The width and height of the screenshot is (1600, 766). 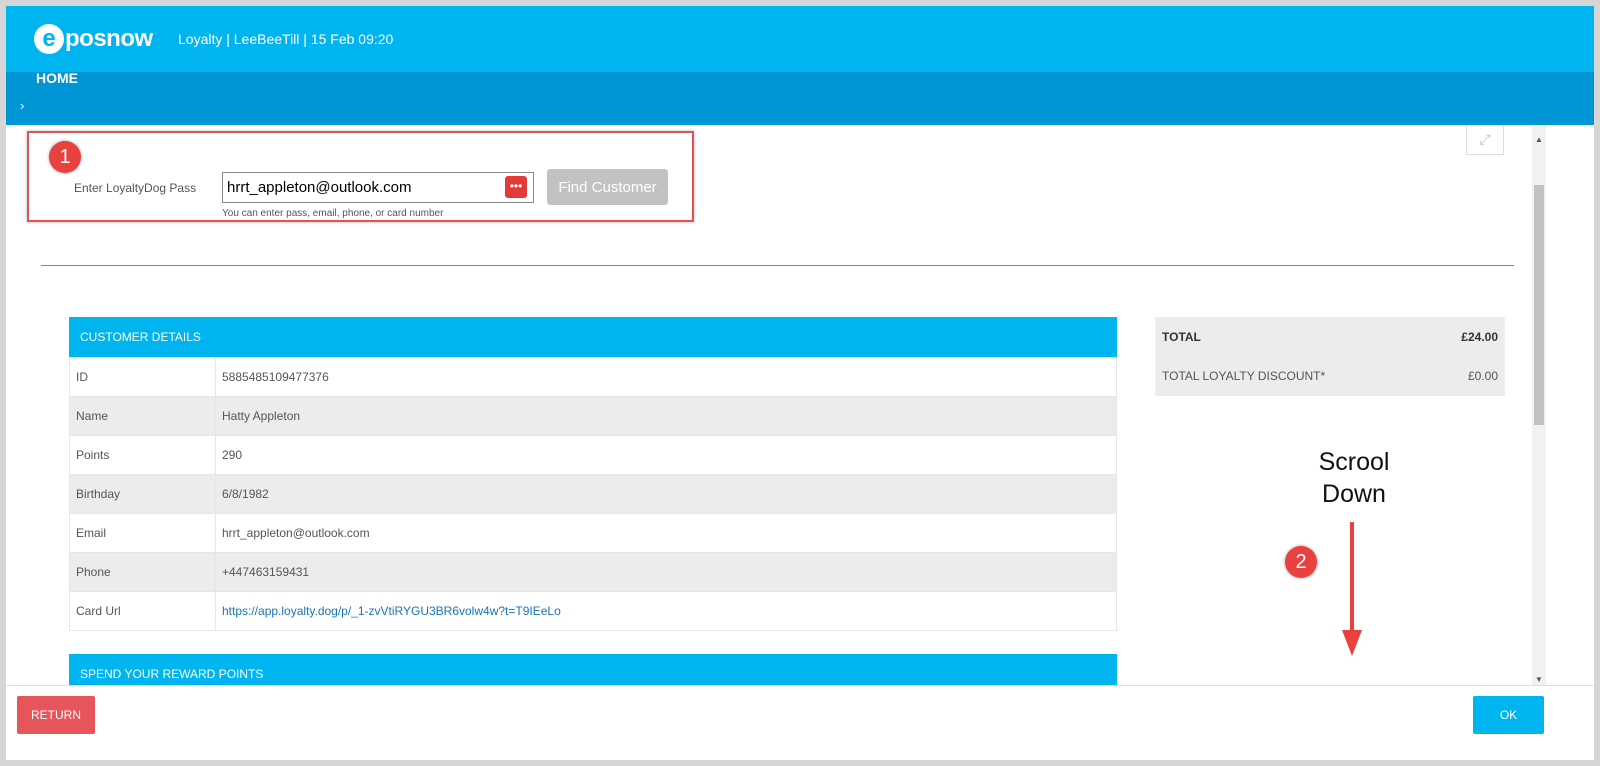 I want to click on row-value: +447463159431, so click(x=666, y=572).